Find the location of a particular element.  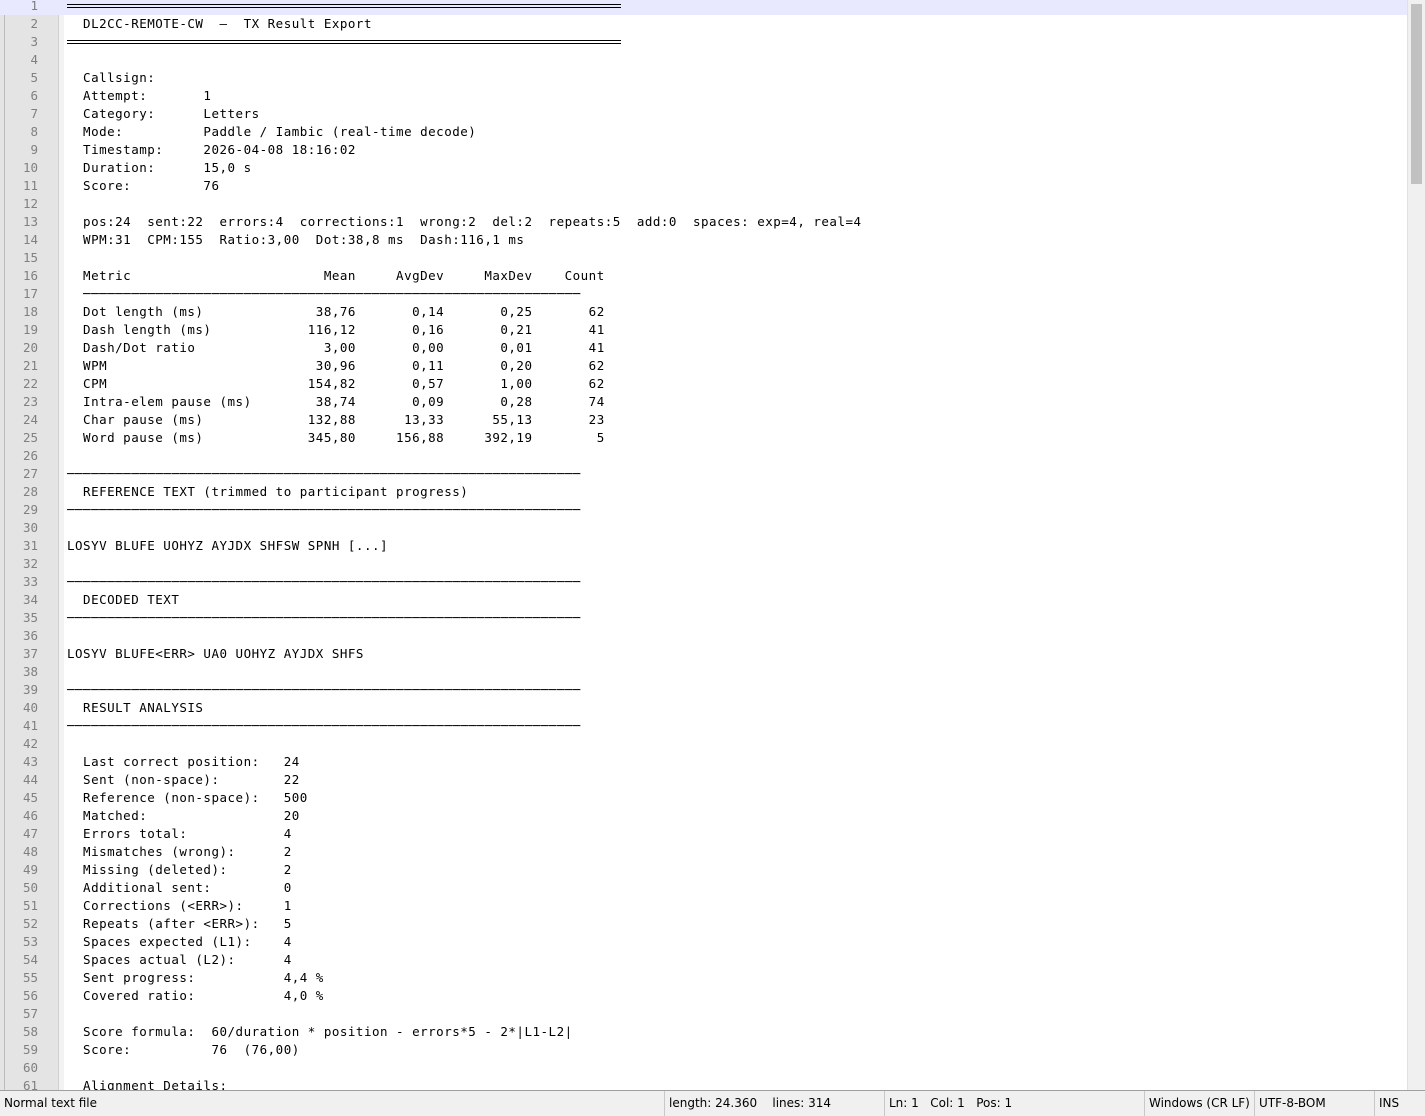

line-text: Repeats (after <ERR>): 5 is located at coordinates (179, 924).